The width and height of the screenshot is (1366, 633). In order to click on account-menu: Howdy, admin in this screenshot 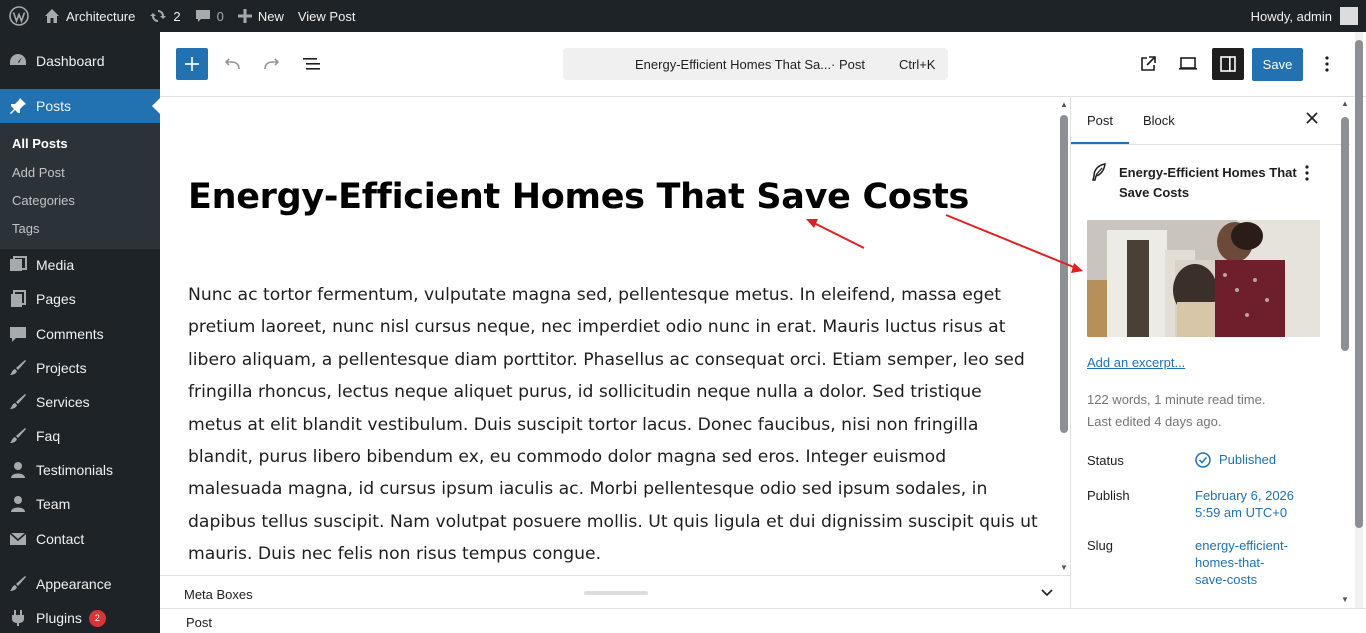, I will do `click(1308, 16)`.